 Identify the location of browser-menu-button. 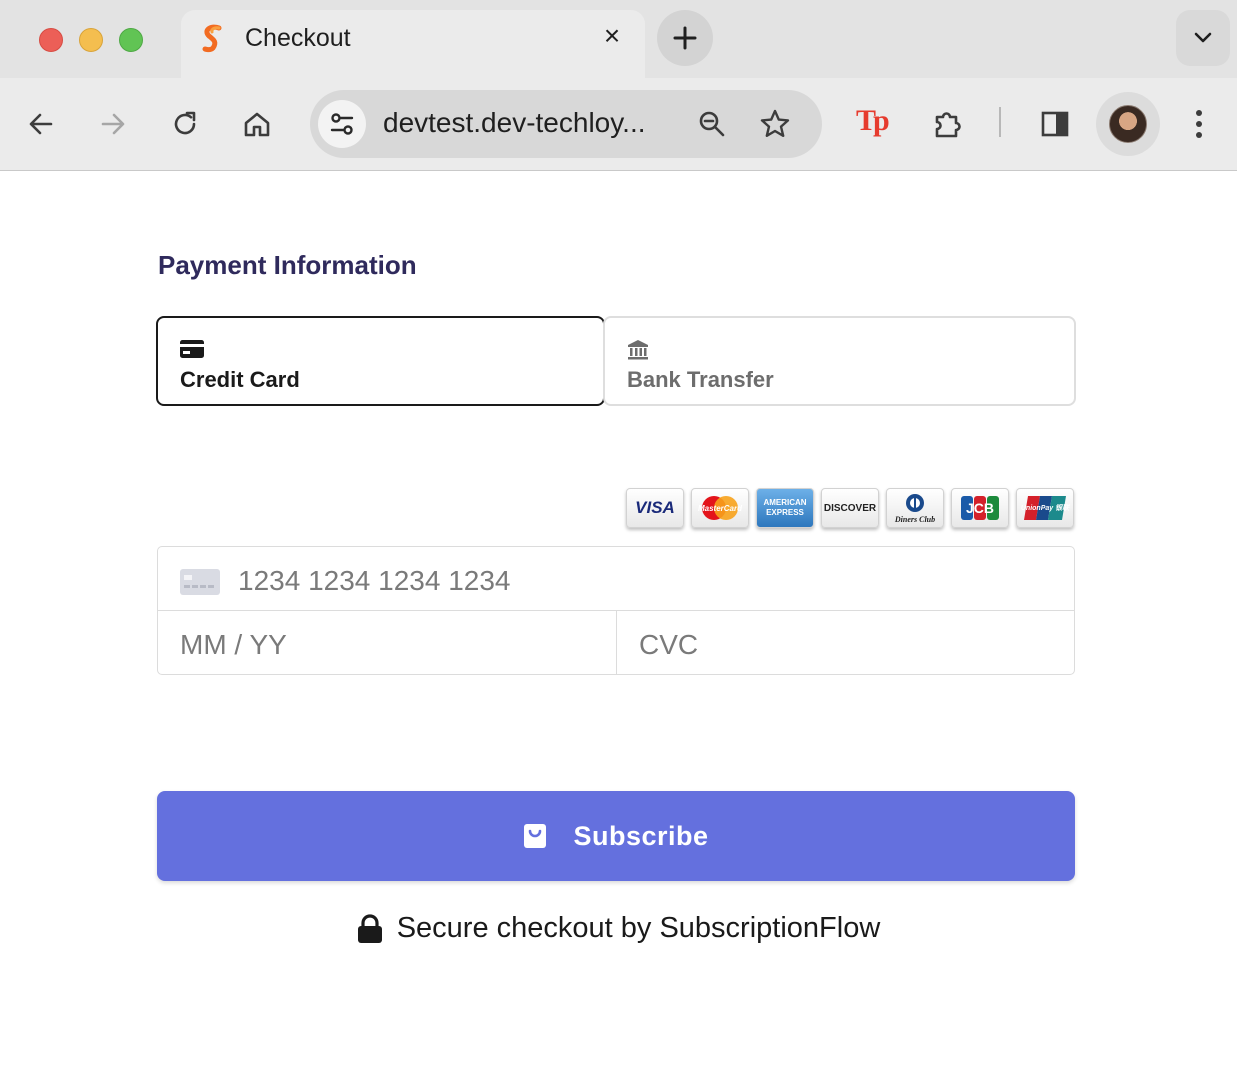
(1199, 124).